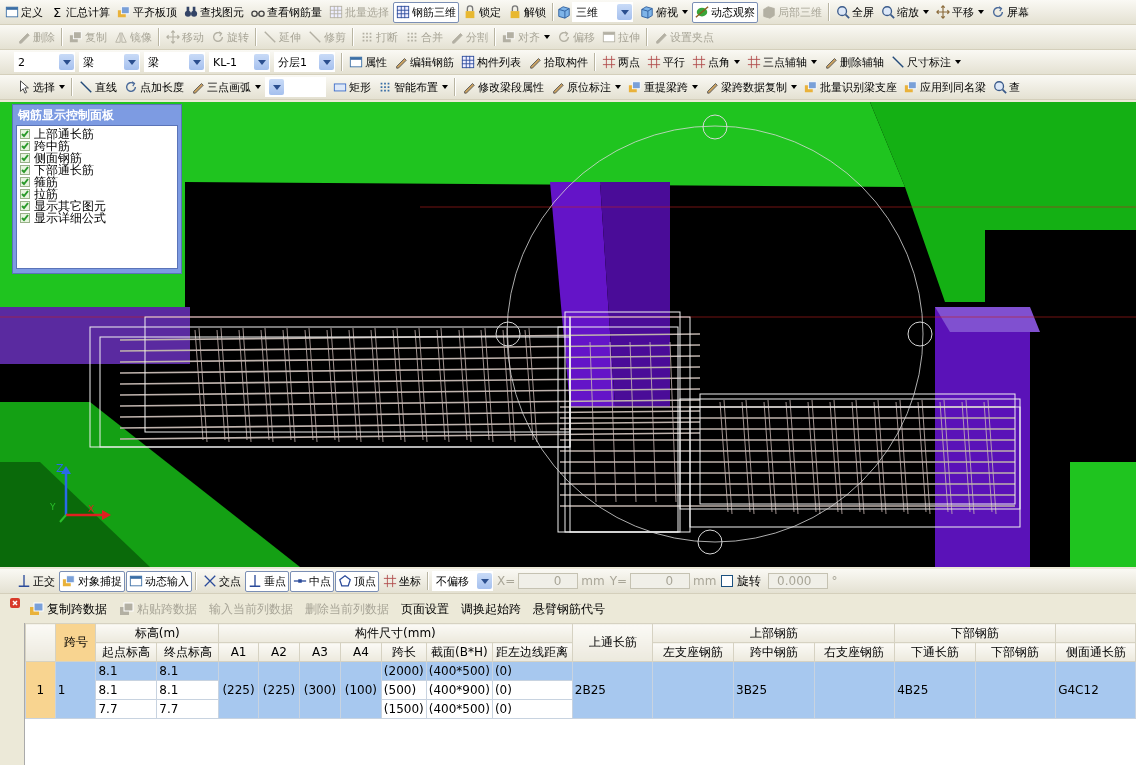  Describe the element at coordinates (66, 115) in the screenshot. I see `panel-title: 钢筋显示控制面板` at that location.